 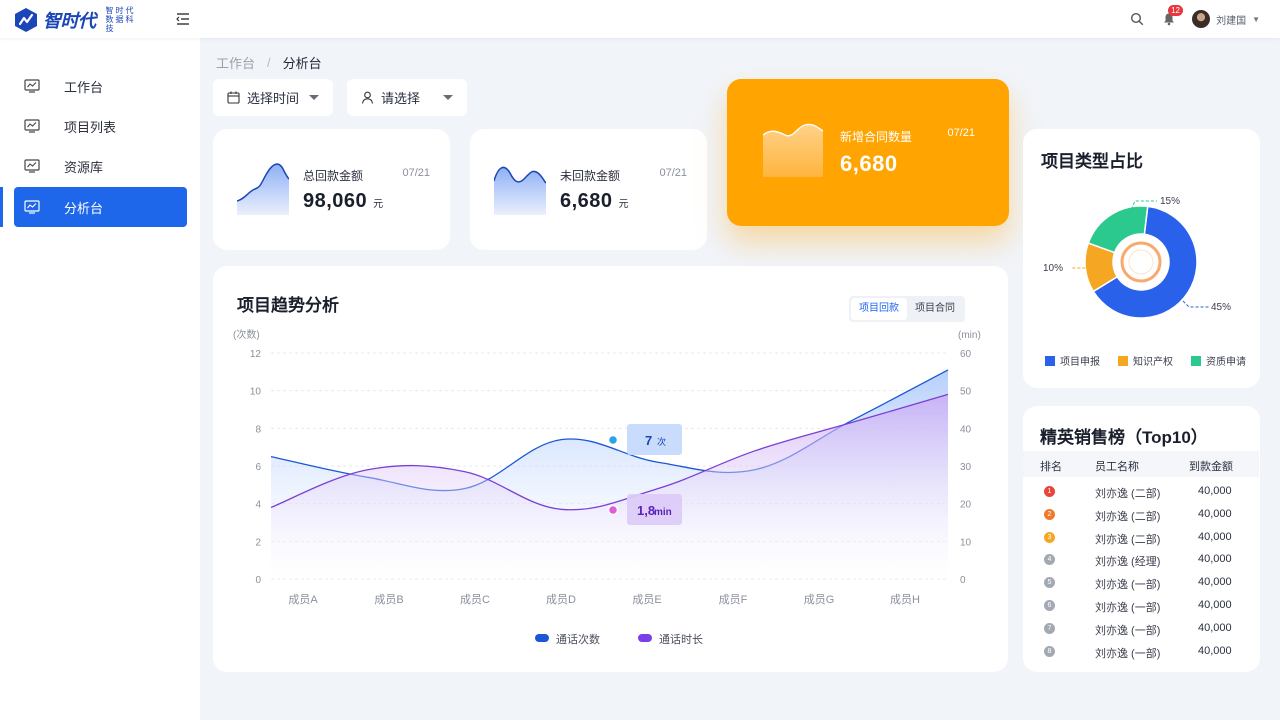 I want to click on search-icon, so click(x=1137, y=19).